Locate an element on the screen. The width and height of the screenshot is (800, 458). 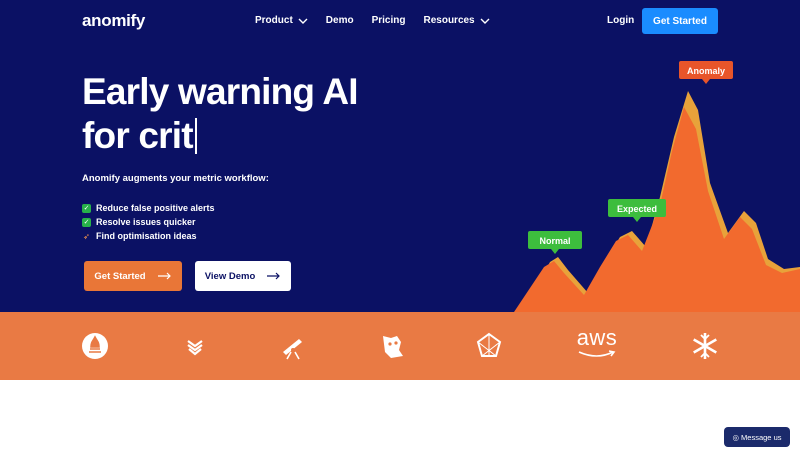
hero-headline: Early warning AI for crit is located at coordinates (220, 114).